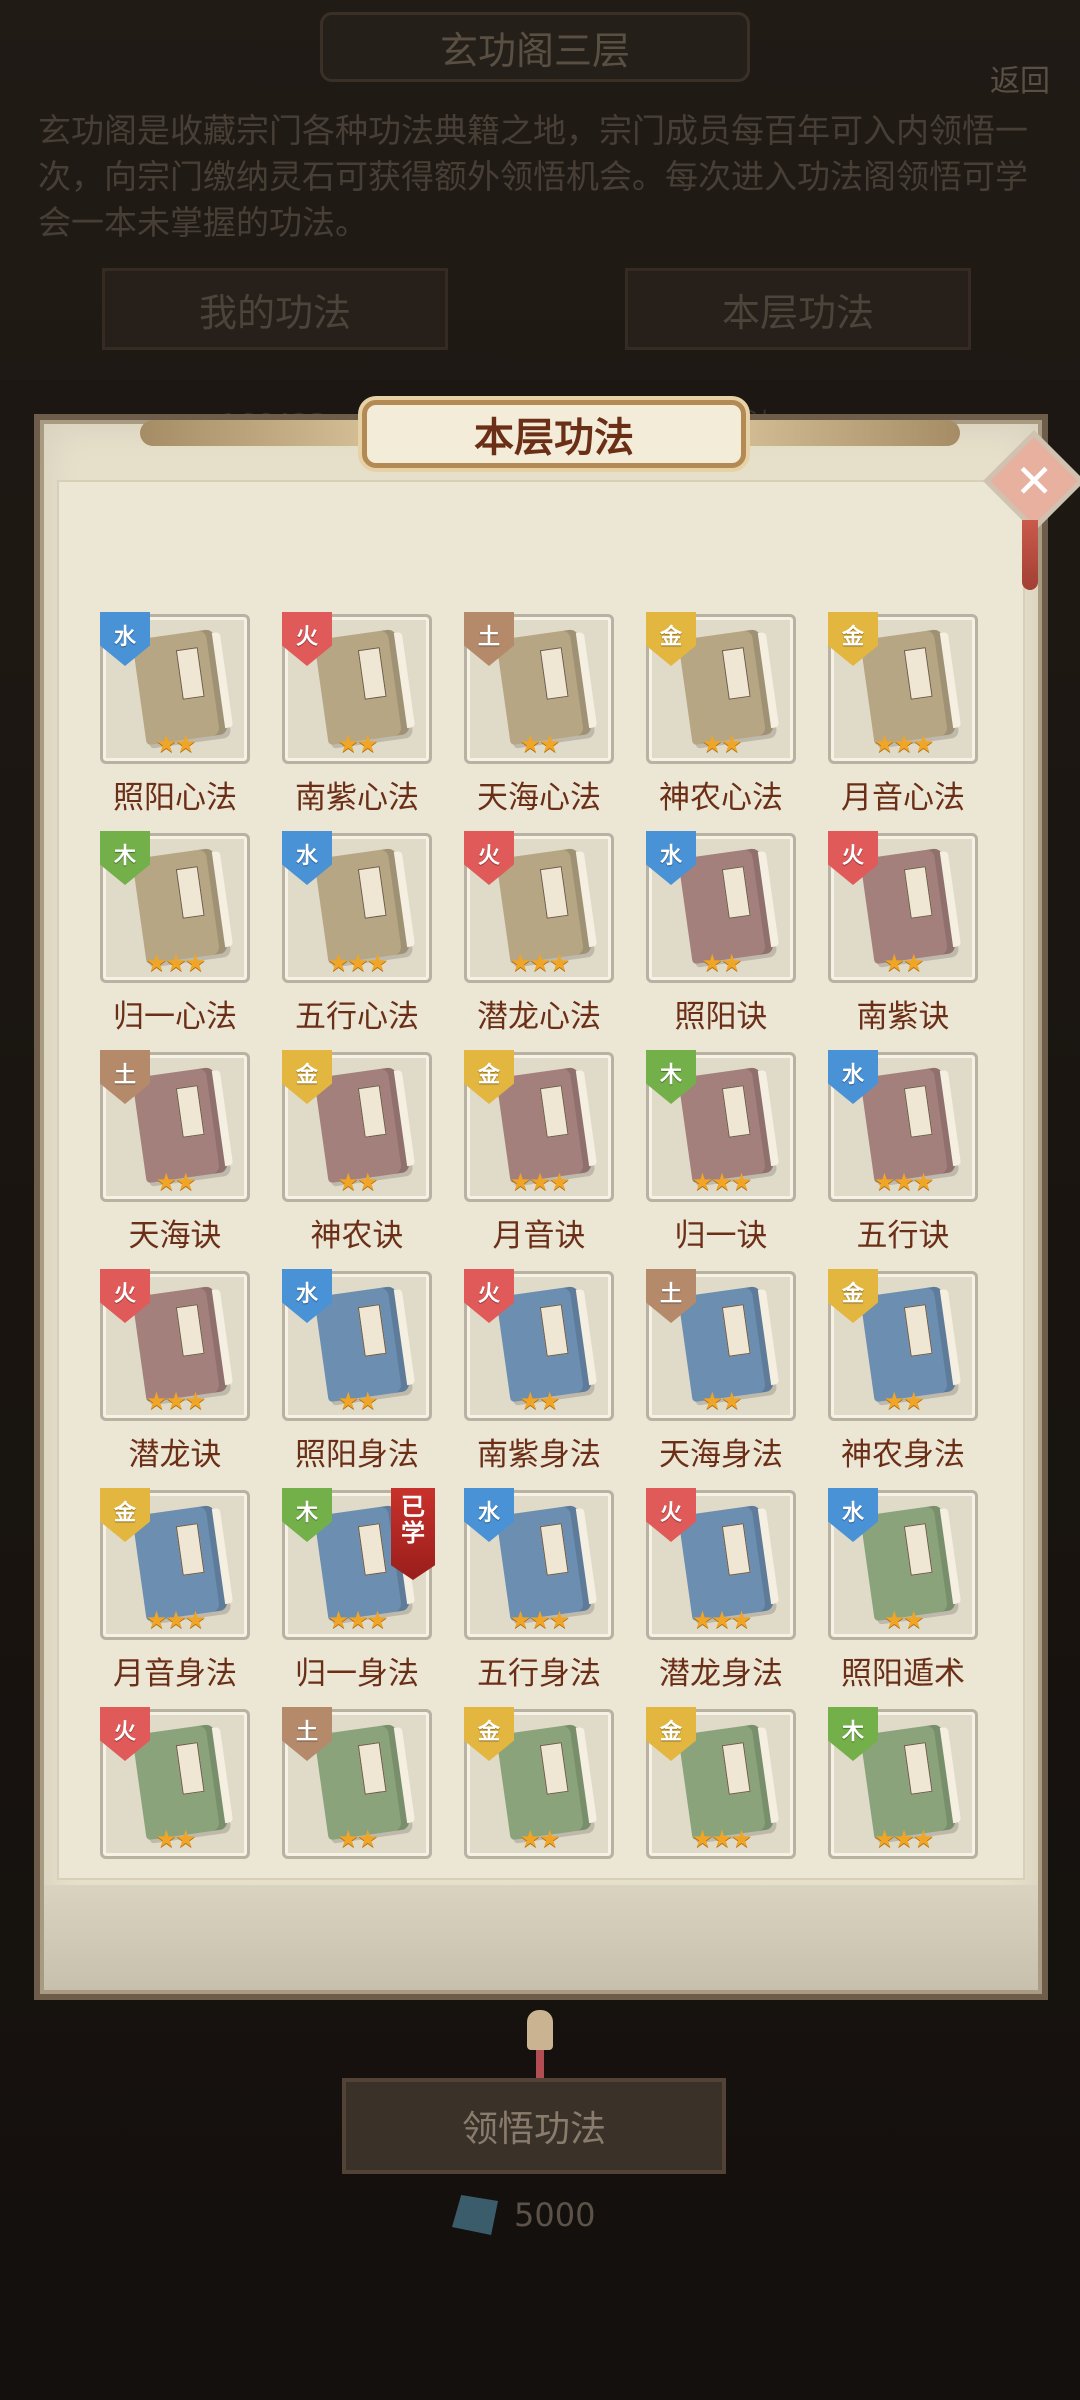  I want to click on learned-char: 已, so click(413, 1507).